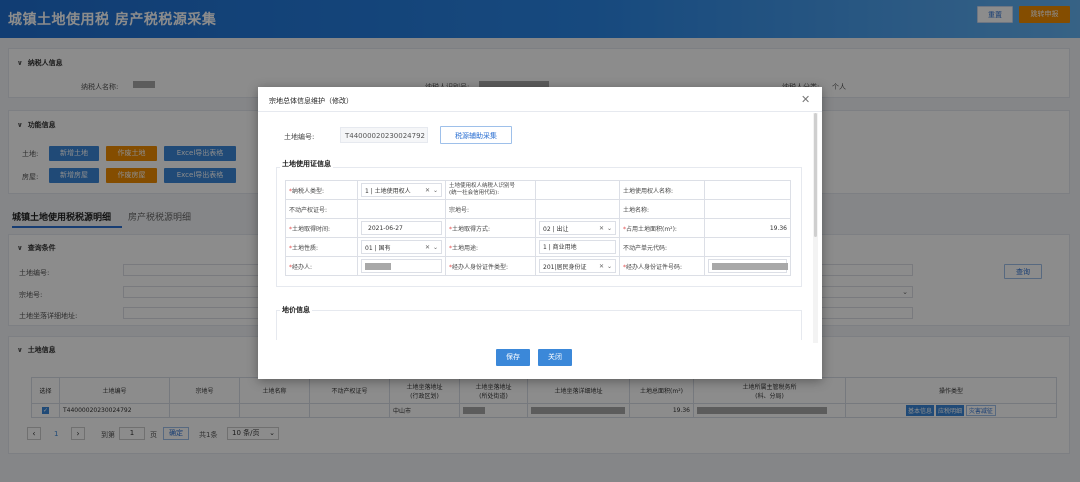 This screenshot has height=482, width=1080. I want to click on agent-id-no-masked, so click(750, 266).